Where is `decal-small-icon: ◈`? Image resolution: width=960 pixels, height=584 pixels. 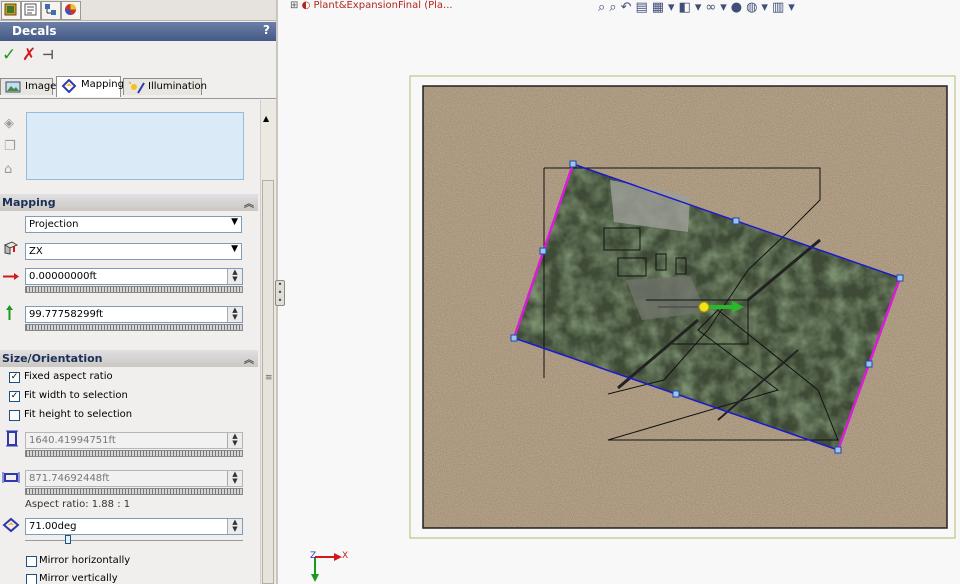 decal-small-icon: ◈ is located at coordinates (12, 123).